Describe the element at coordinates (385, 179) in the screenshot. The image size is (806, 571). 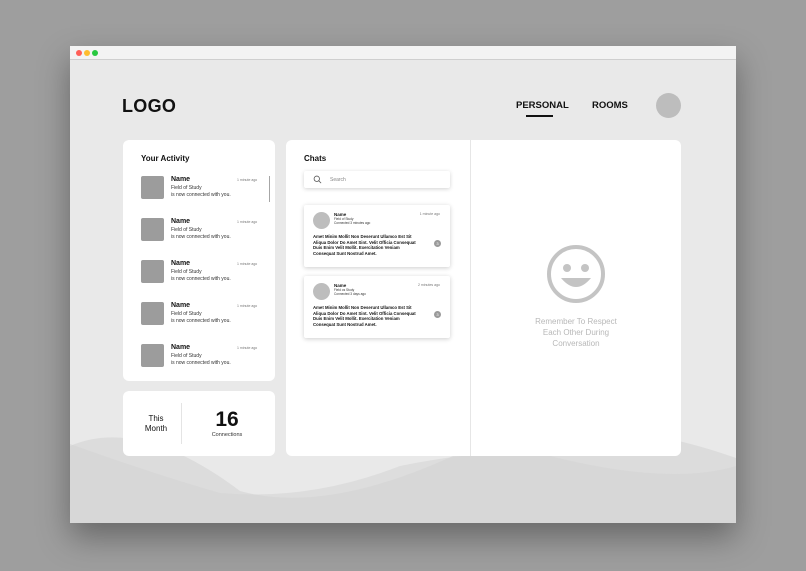
I see `search-input` at that location.